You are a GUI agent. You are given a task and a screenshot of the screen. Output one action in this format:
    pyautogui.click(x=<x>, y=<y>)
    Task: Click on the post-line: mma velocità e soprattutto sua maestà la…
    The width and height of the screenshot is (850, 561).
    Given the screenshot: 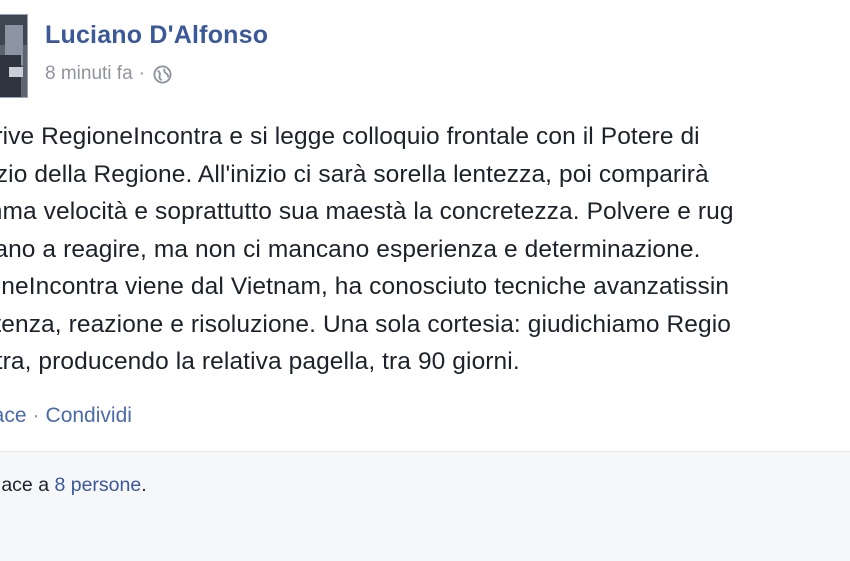 What is the action you would take?
    pyautogui.click(x=367, y=211)
    